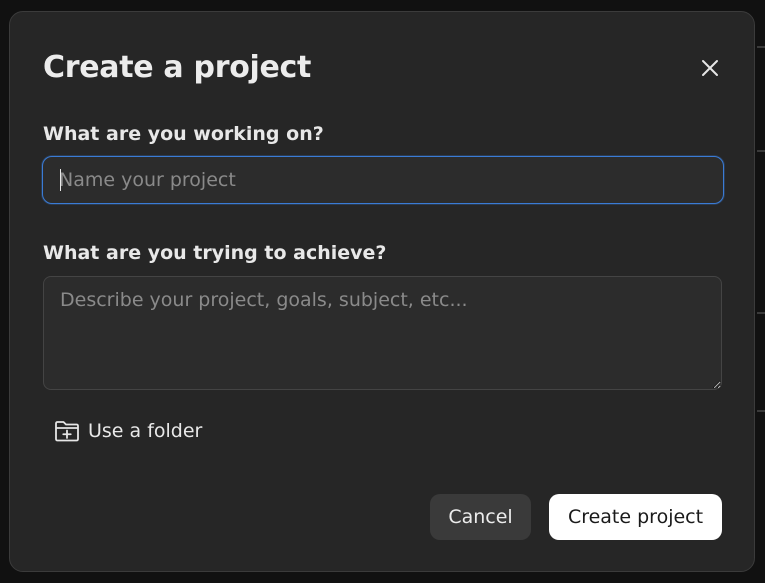 Image resolution: width=765 pixels, height=583 pixels. Describe the element at coordinates (215, 253) in the screenshot. I see `project-goal-label: What are you trying to achieve?` at that location.